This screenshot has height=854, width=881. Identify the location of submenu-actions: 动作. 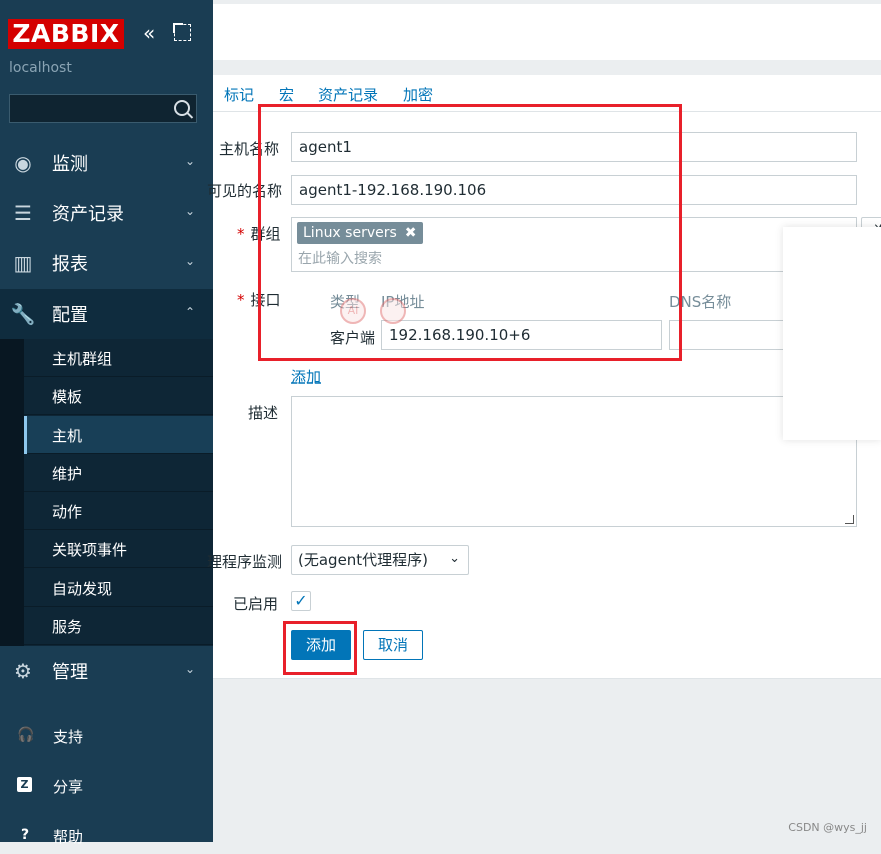
(118, 511).